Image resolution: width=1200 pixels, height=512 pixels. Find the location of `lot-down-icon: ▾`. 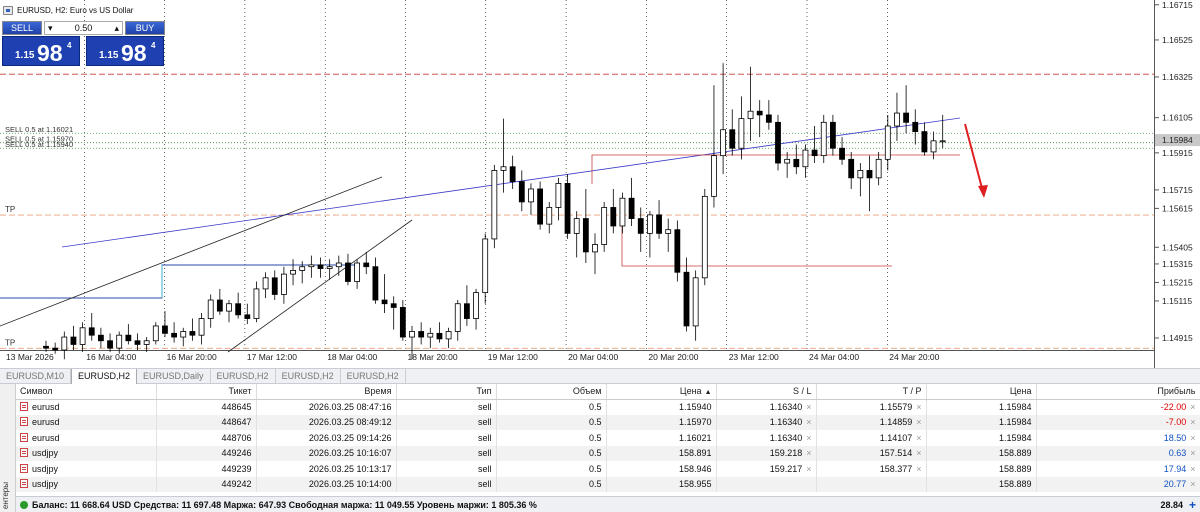

lot-down-icon: ▾ is located at coordinates (50, 28).